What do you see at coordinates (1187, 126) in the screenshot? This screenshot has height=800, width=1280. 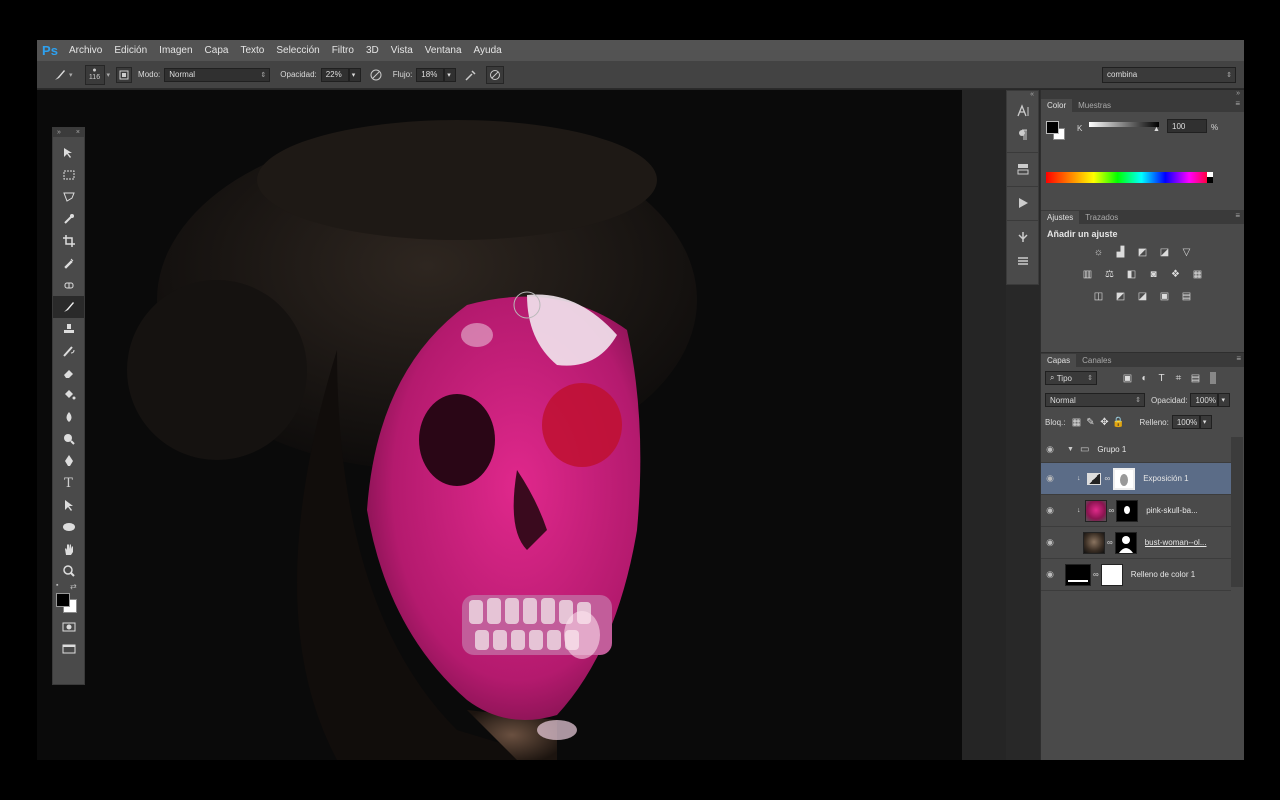 I see `channel-value-input: 100` at bounding box center [1187, 126].